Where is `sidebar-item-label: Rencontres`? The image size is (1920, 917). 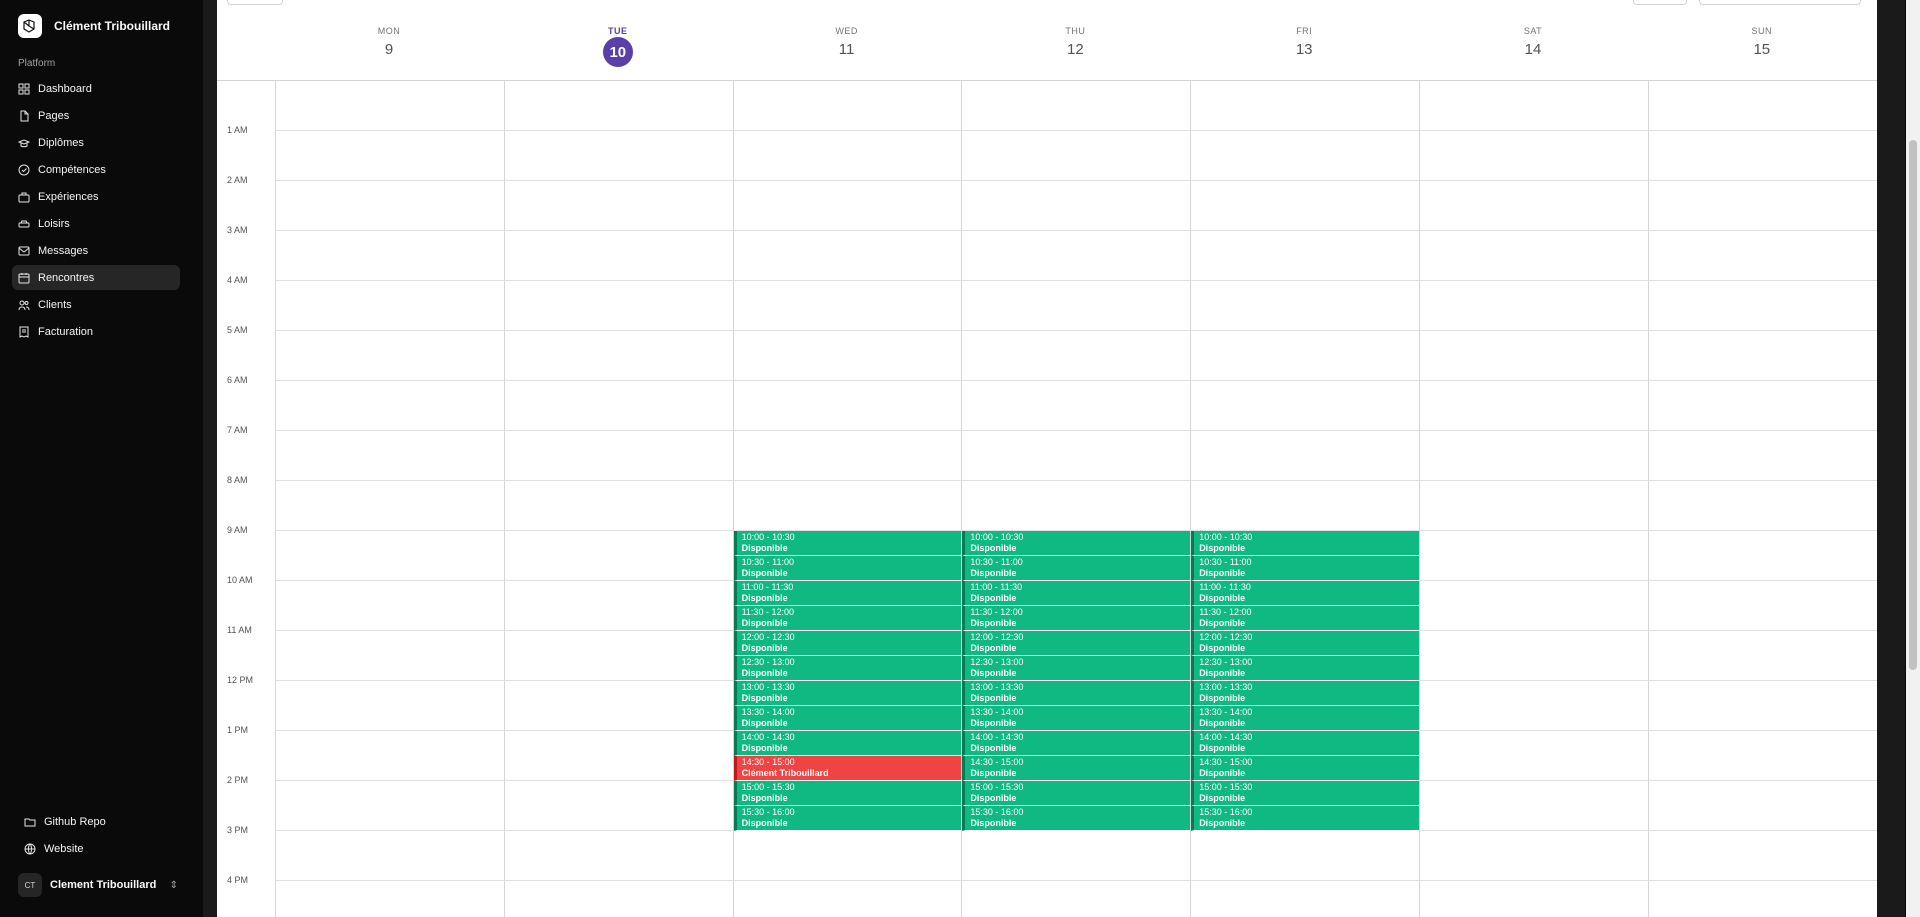 sidebar-item-label: Rencontres is located at coordinates (66, 277).